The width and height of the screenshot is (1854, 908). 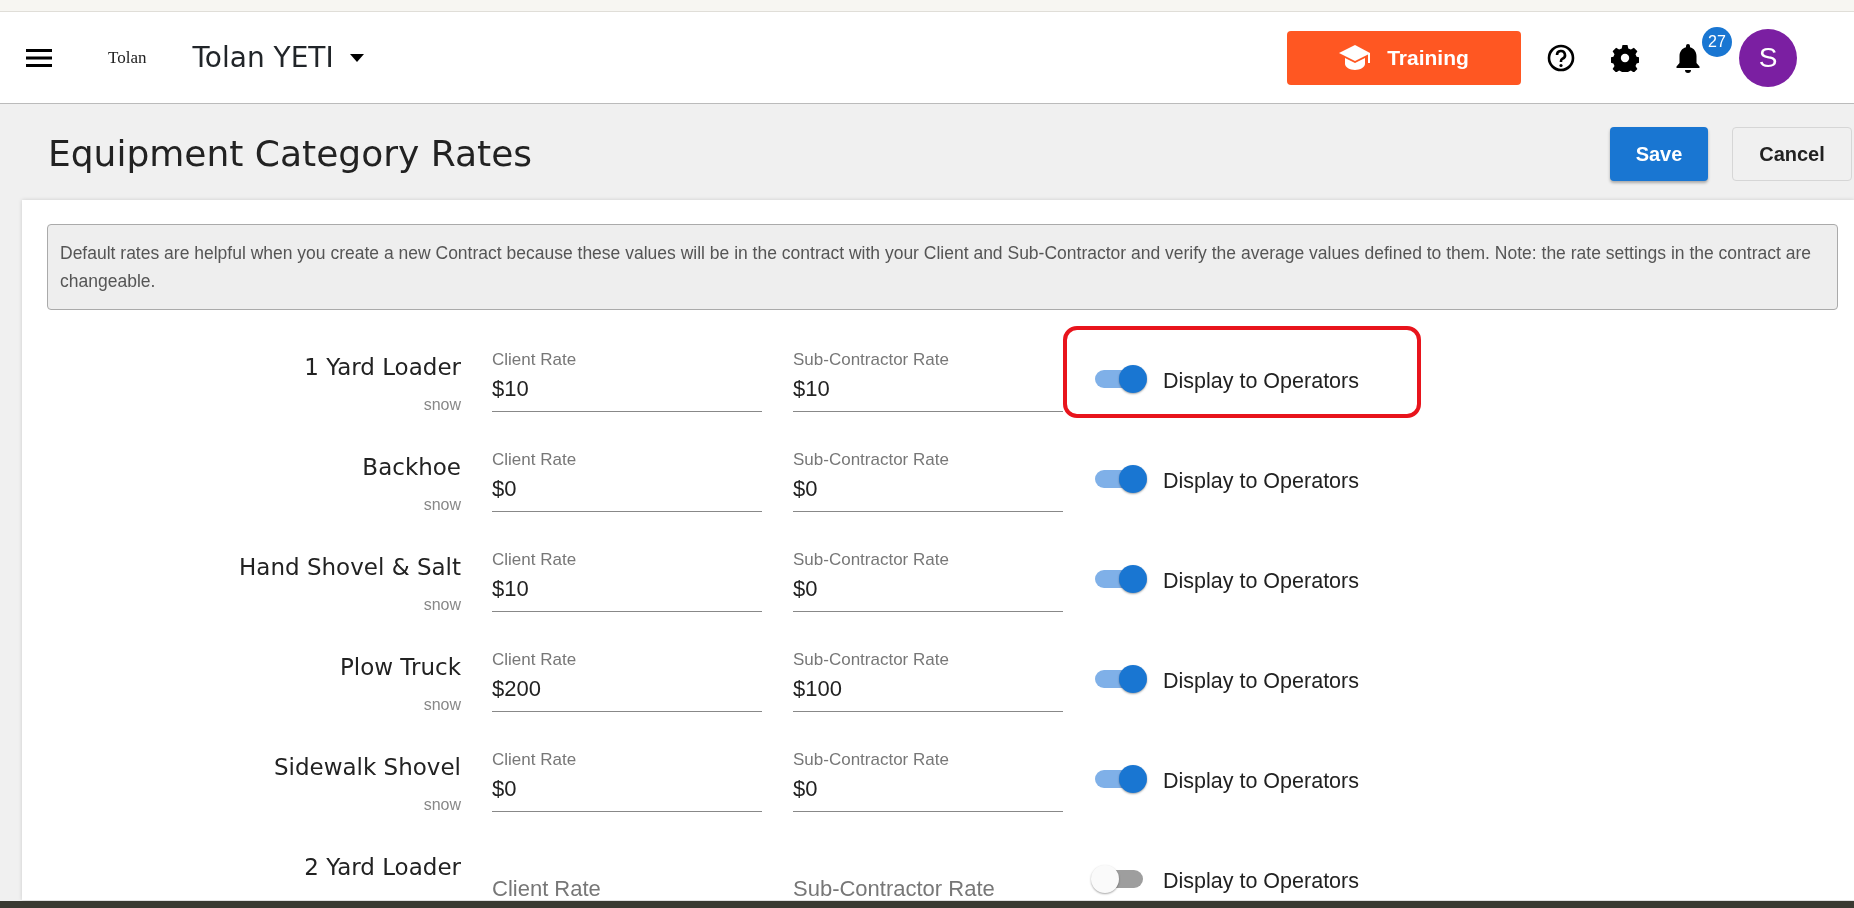 What do you see at coordinates (278, 57) in the screenshot?
I see `app-selector: Tolan YETI` at bounding box center [278, 57].